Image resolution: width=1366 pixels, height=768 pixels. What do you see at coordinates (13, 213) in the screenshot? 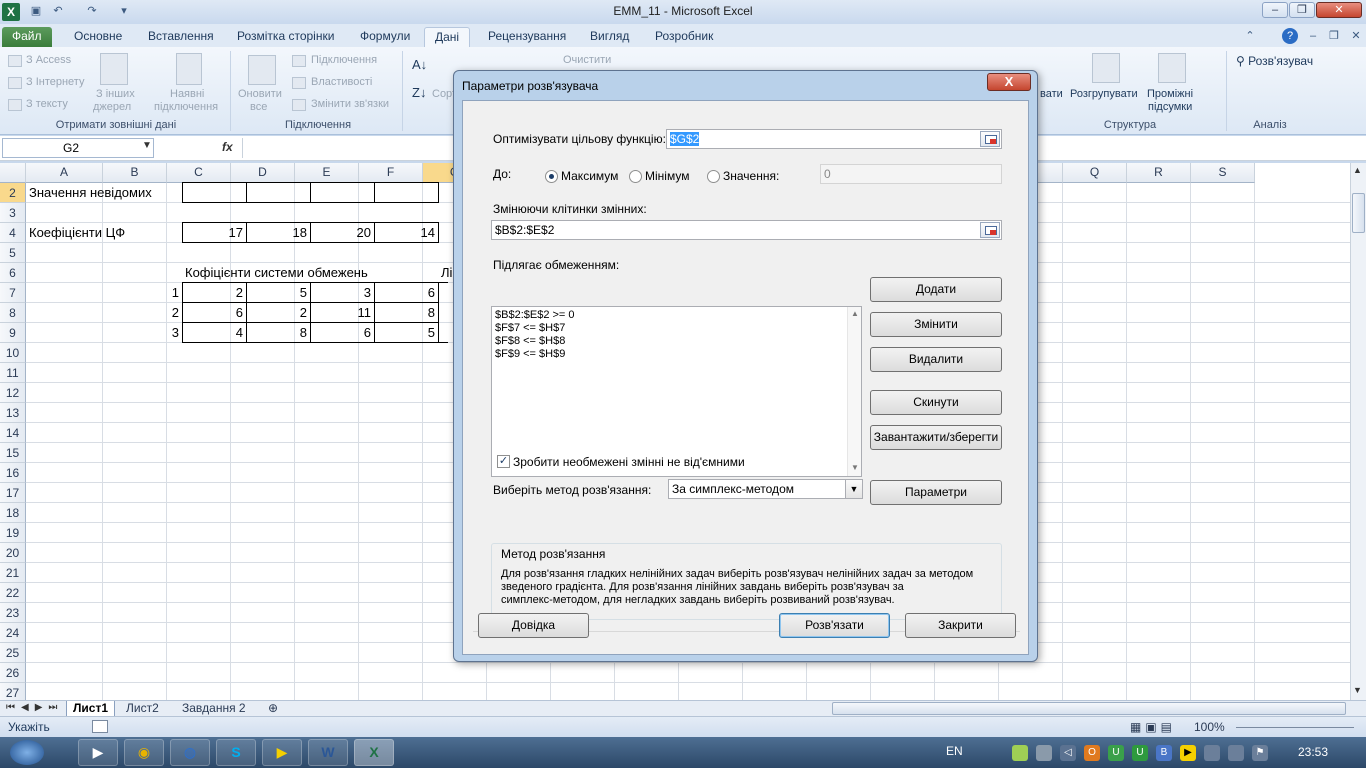
I see `row-header: 3` at bounding box center [13, 213].